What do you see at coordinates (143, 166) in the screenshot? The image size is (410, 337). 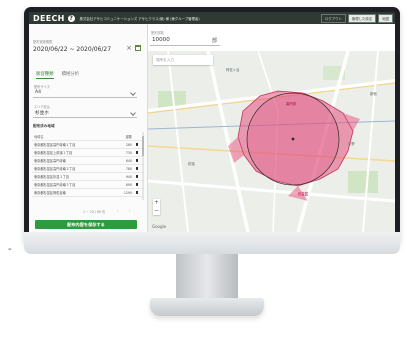 I see `table-scrollbar` at bounding box center [143, 166].